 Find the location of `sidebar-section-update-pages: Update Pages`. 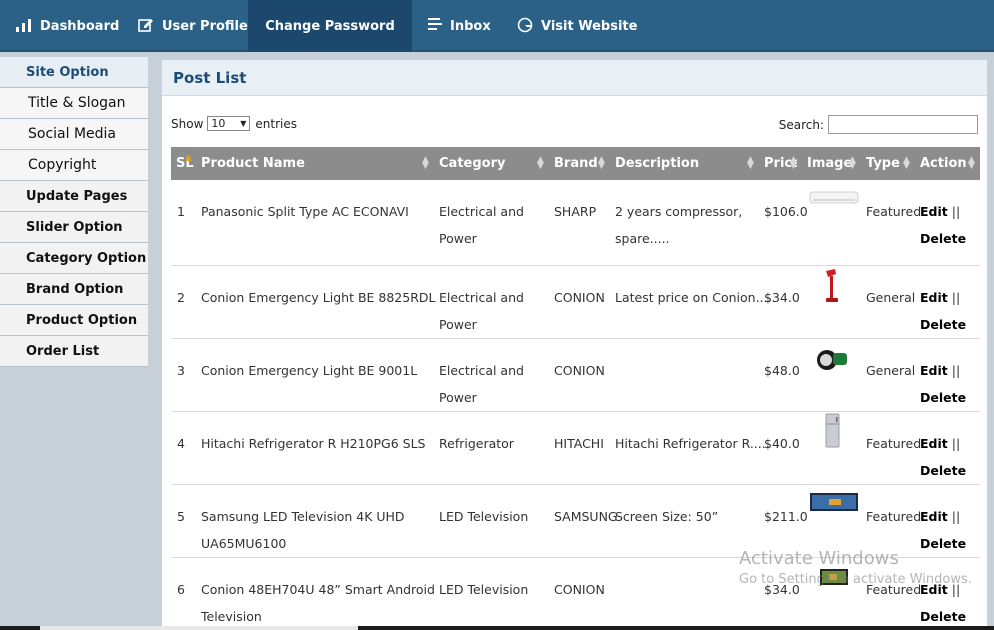

sidebar-section-update-pages: Update Pages is located at coordinates (74, 196).